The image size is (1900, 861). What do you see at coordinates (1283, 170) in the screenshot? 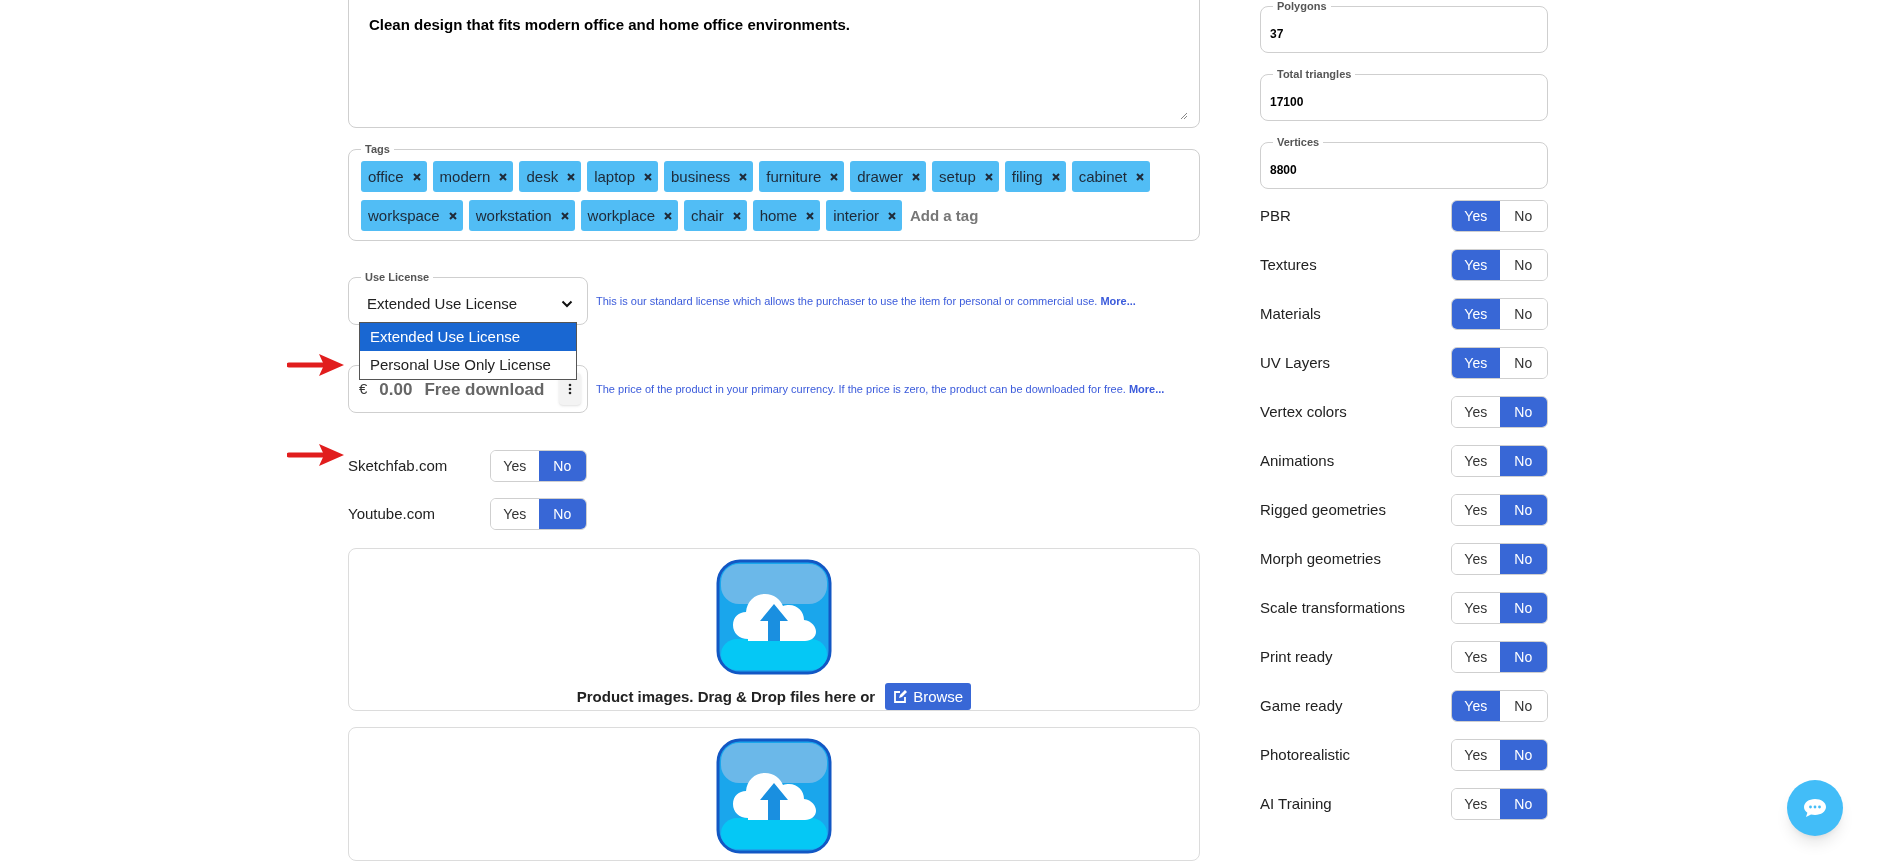
I see `field-value: 8800` at bounding box center [1283, 170].